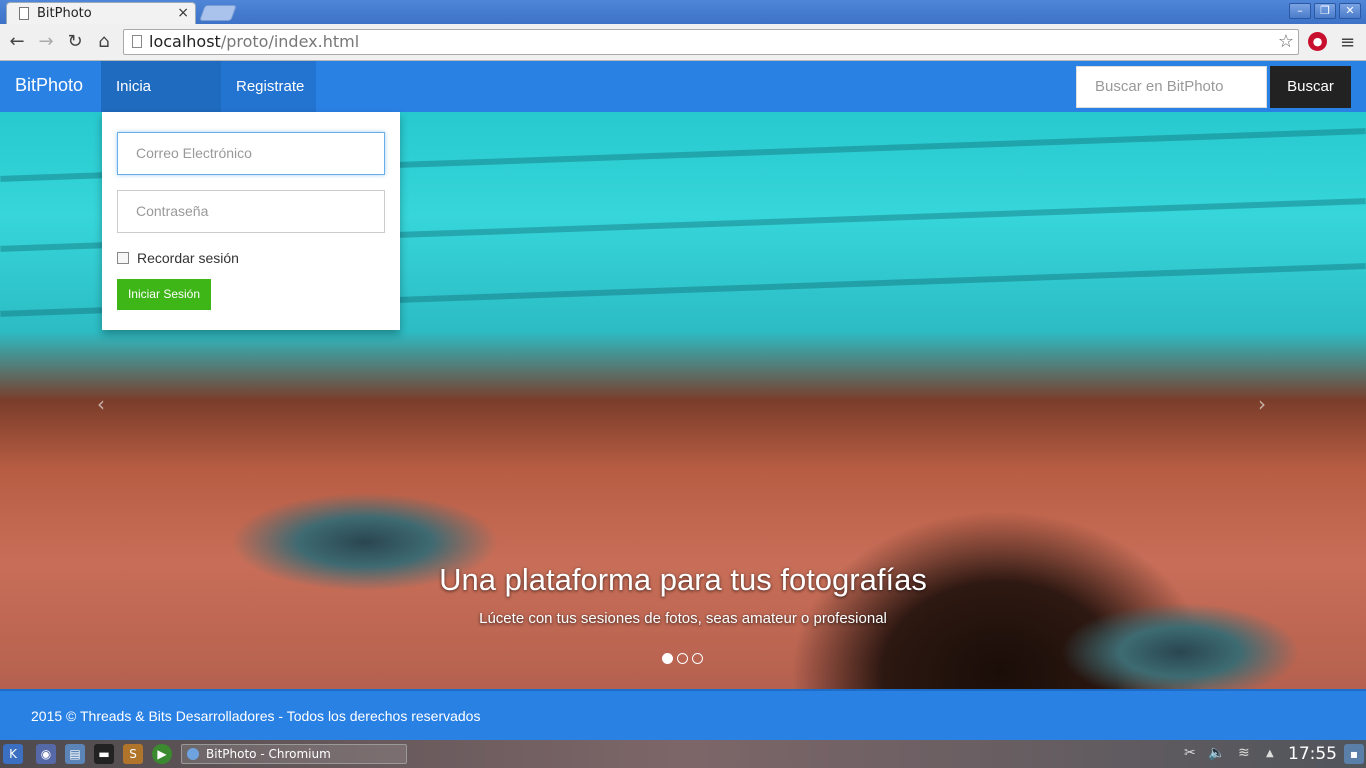 The width and height of the screenshot is (1366, 768). What do you see at coordinates (123, 258) in the screenshot?
I see `remember-checkbox` at bounding box center [123, 258].